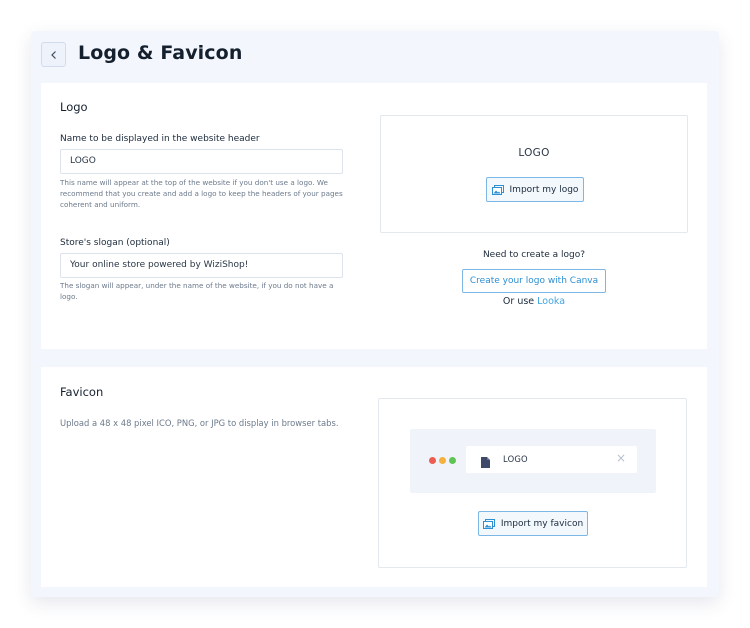  What do you see at coordinates (201, 161) in the screenshot?
I see `name-input: LOGO` at bounding box center [201, 161].